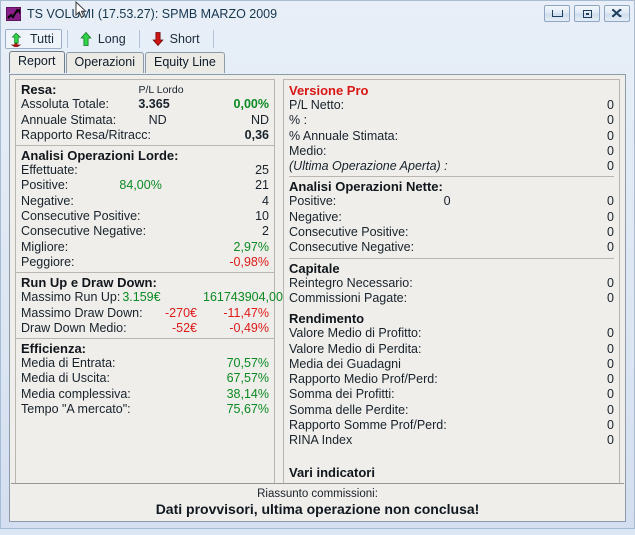 The height and width of the screenshot is (535, 635). I want to click on chart-line-icon, so click(13, 13).